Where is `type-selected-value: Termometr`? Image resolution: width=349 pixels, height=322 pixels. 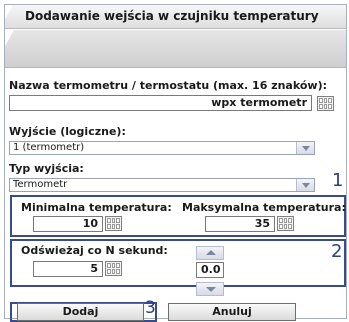
type-selected-value: Termometr is located at coordinates (40, 184).